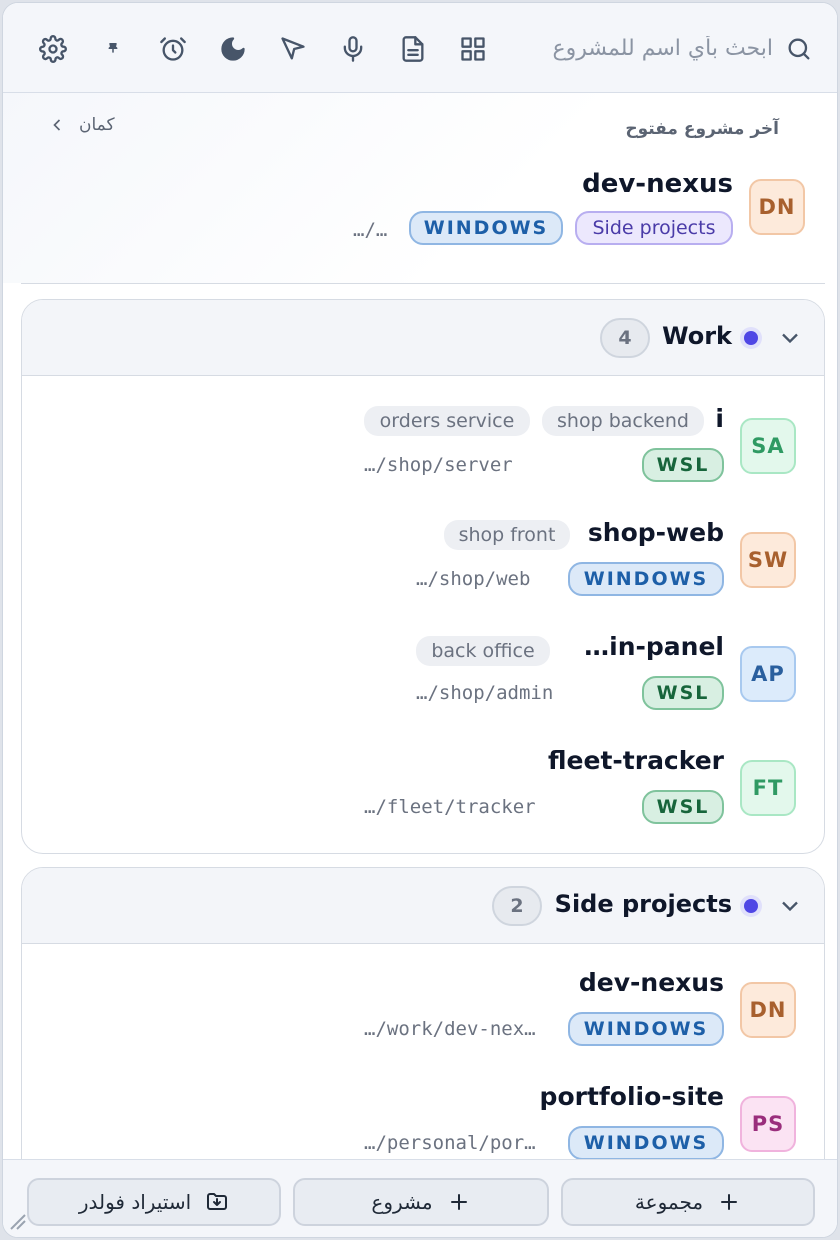 This screenshot has width=840, height=1240. Describe the element at coordinates (473, 49) in the screenshot. I see `grid-icon` at that location.